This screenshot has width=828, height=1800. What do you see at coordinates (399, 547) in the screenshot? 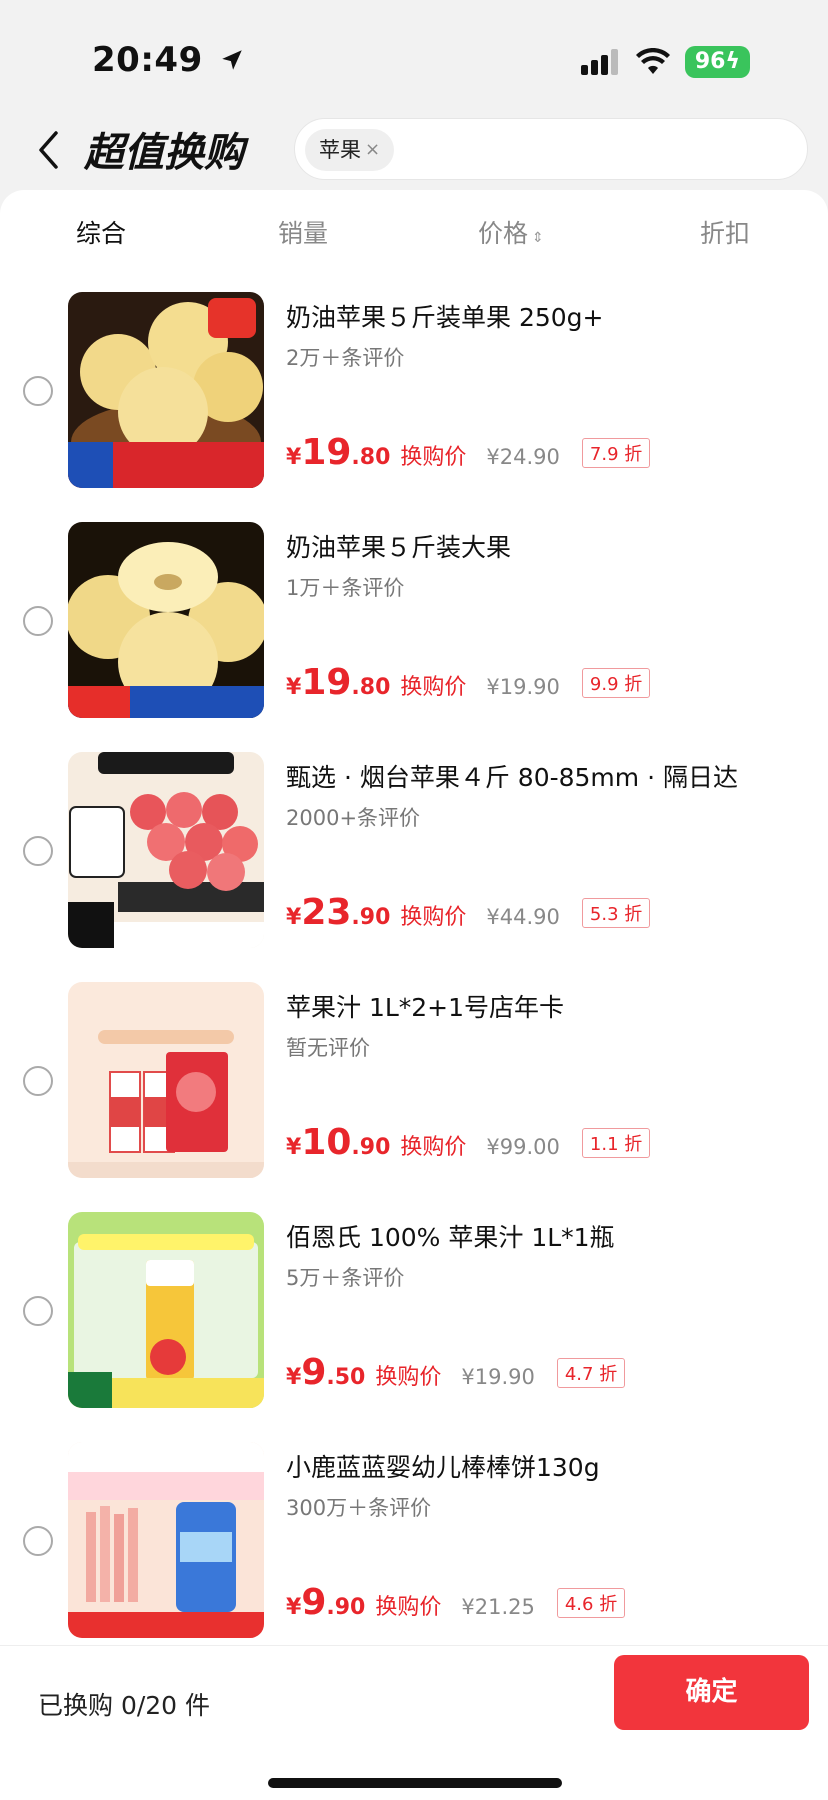
I see `item-title: 奶油苹果５斤装大果` at bounding box center [399, 547].